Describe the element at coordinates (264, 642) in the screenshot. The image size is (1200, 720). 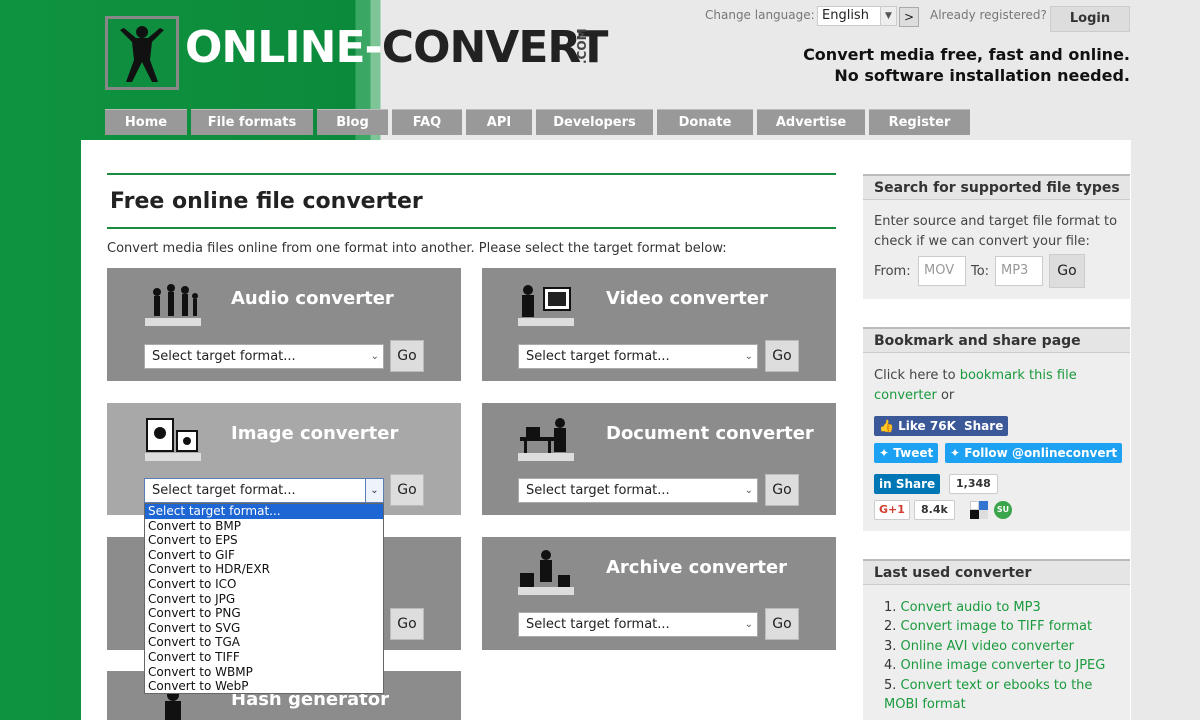
I see `dropdown-option: Convert to TGA` at that location.